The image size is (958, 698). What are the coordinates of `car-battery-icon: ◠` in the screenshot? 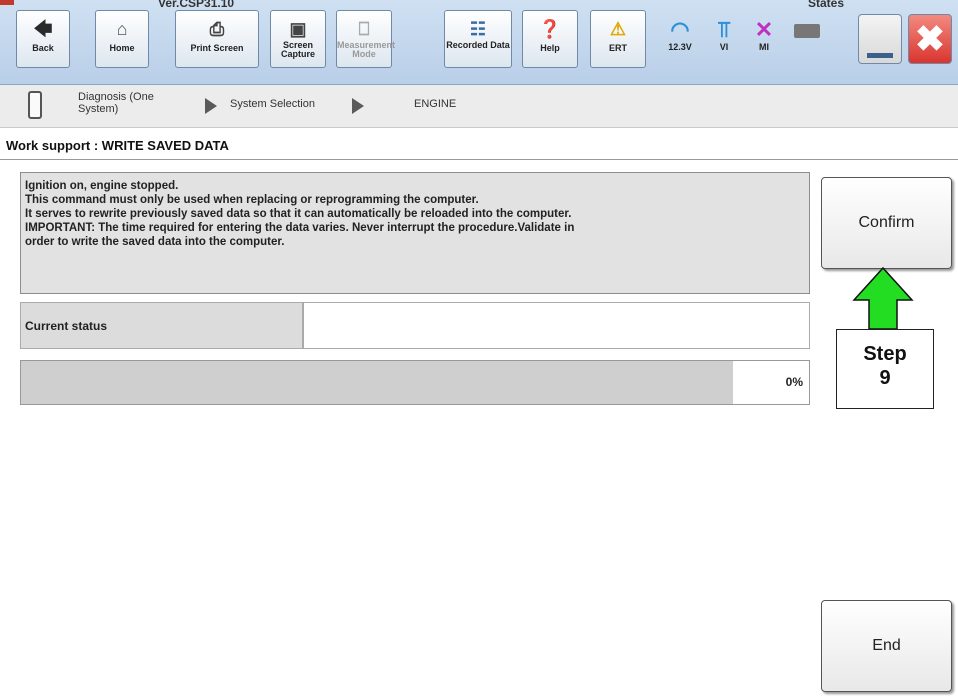 It's located at (680, 29).